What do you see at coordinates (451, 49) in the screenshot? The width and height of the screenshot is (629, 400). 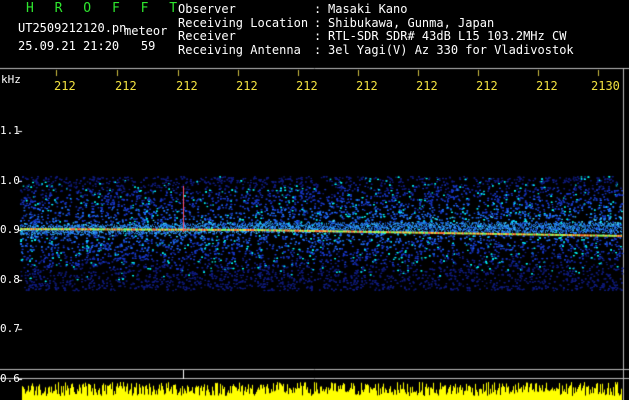 I see `info-value: 3el Yagi(V) Az 330 for Vladivostok` at bounding box center [451, 49].